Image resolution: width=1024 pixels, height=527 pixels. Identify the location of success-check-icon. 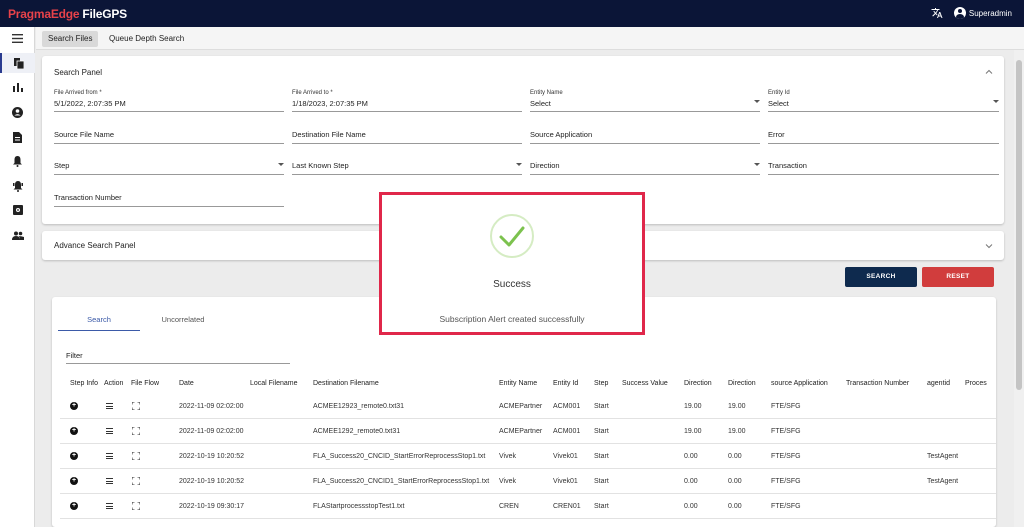
(512, 236).